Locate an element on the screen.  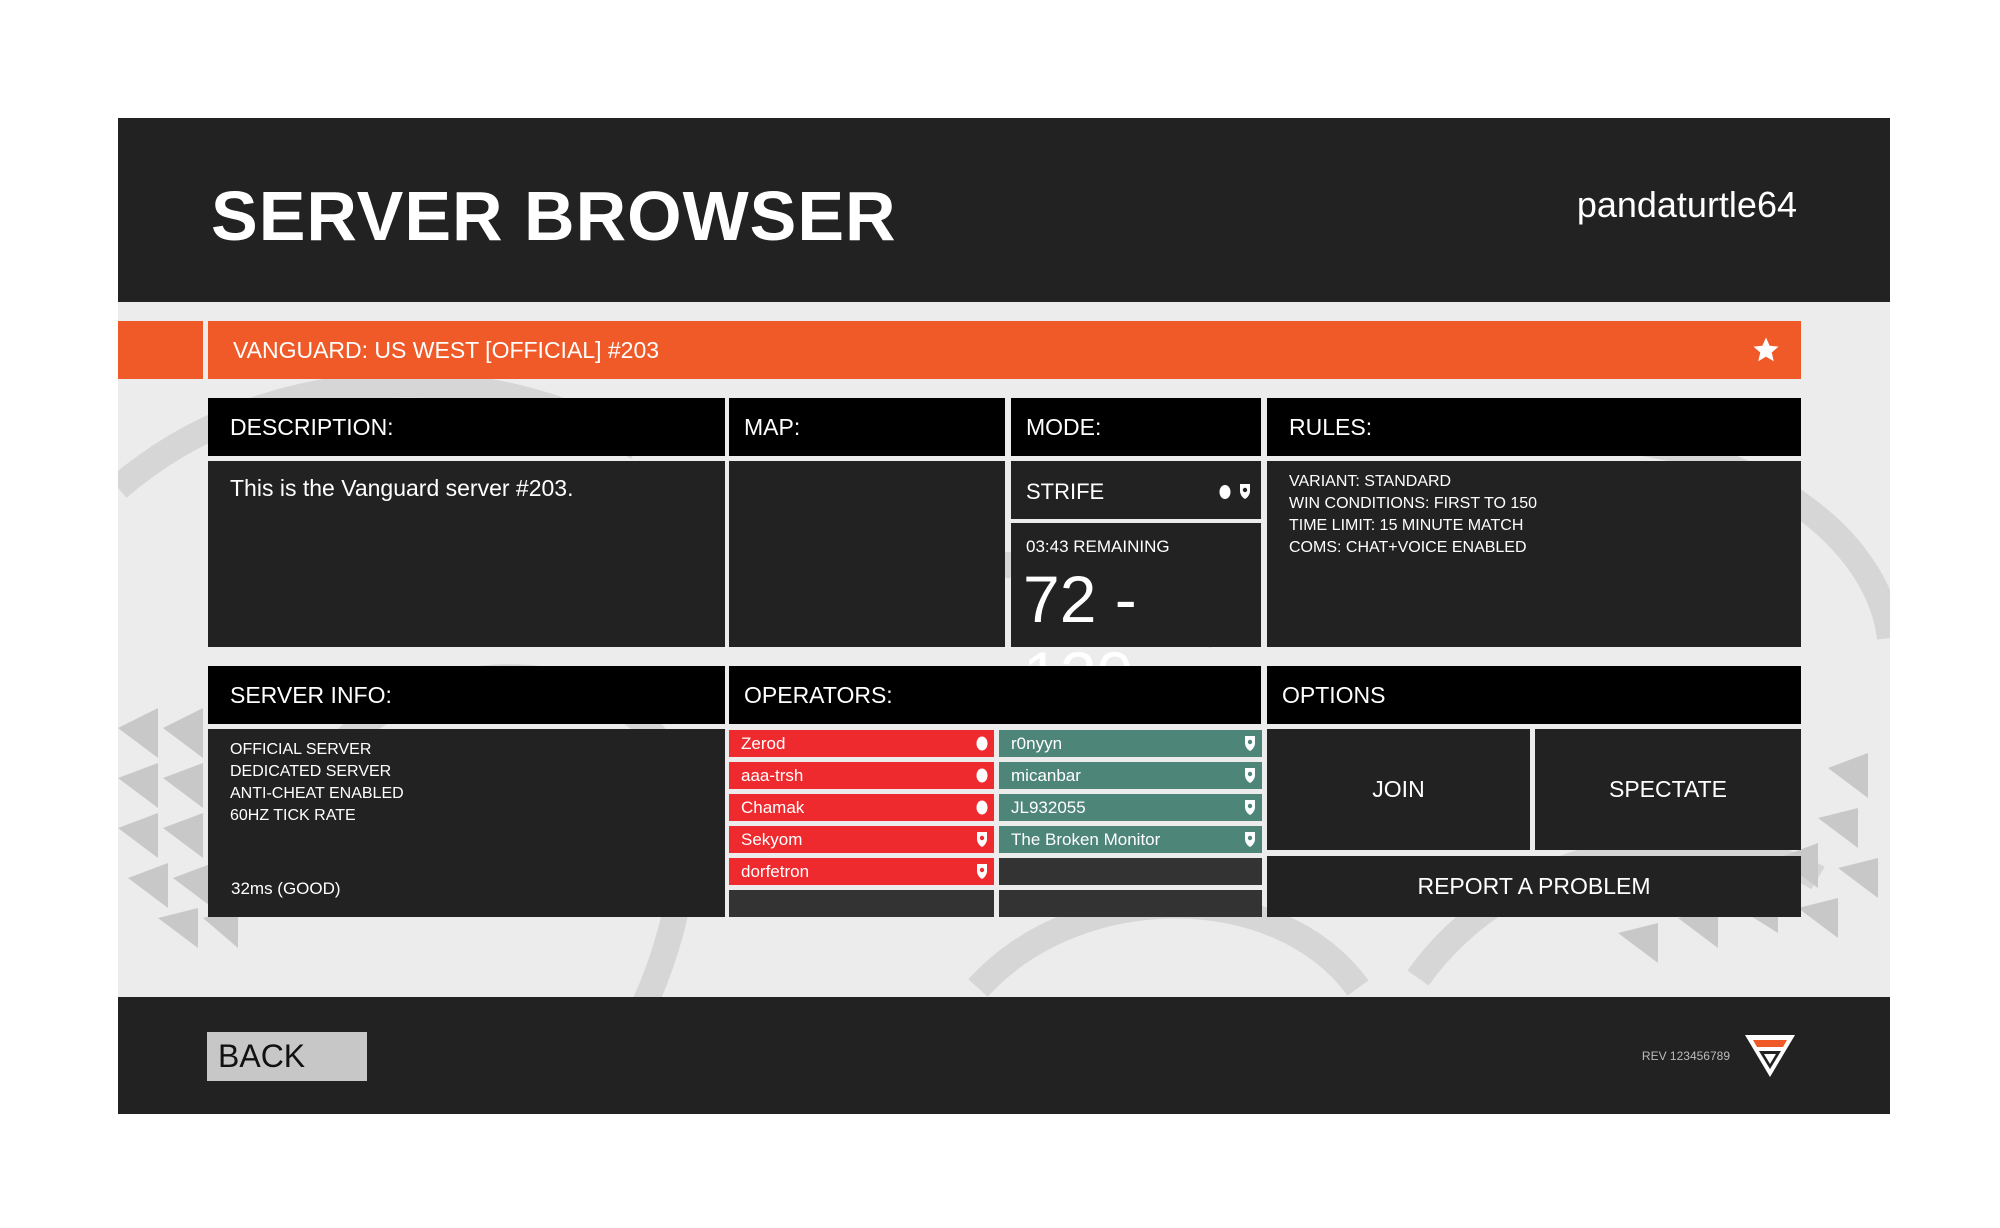
header-bar: SERVER BROWSER pandaturtle64 is located at coordinates (1004, 210).